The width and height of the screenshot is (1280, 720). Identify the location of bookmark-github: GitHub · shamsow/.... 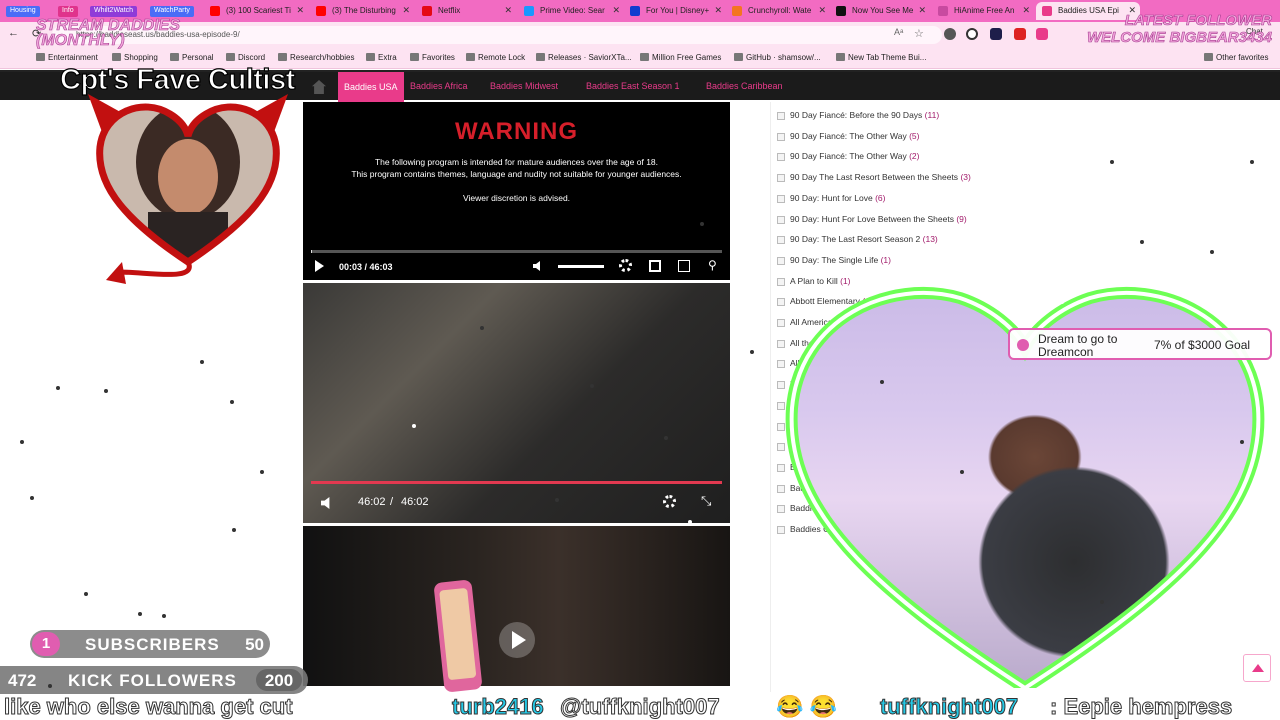
(777, 57).